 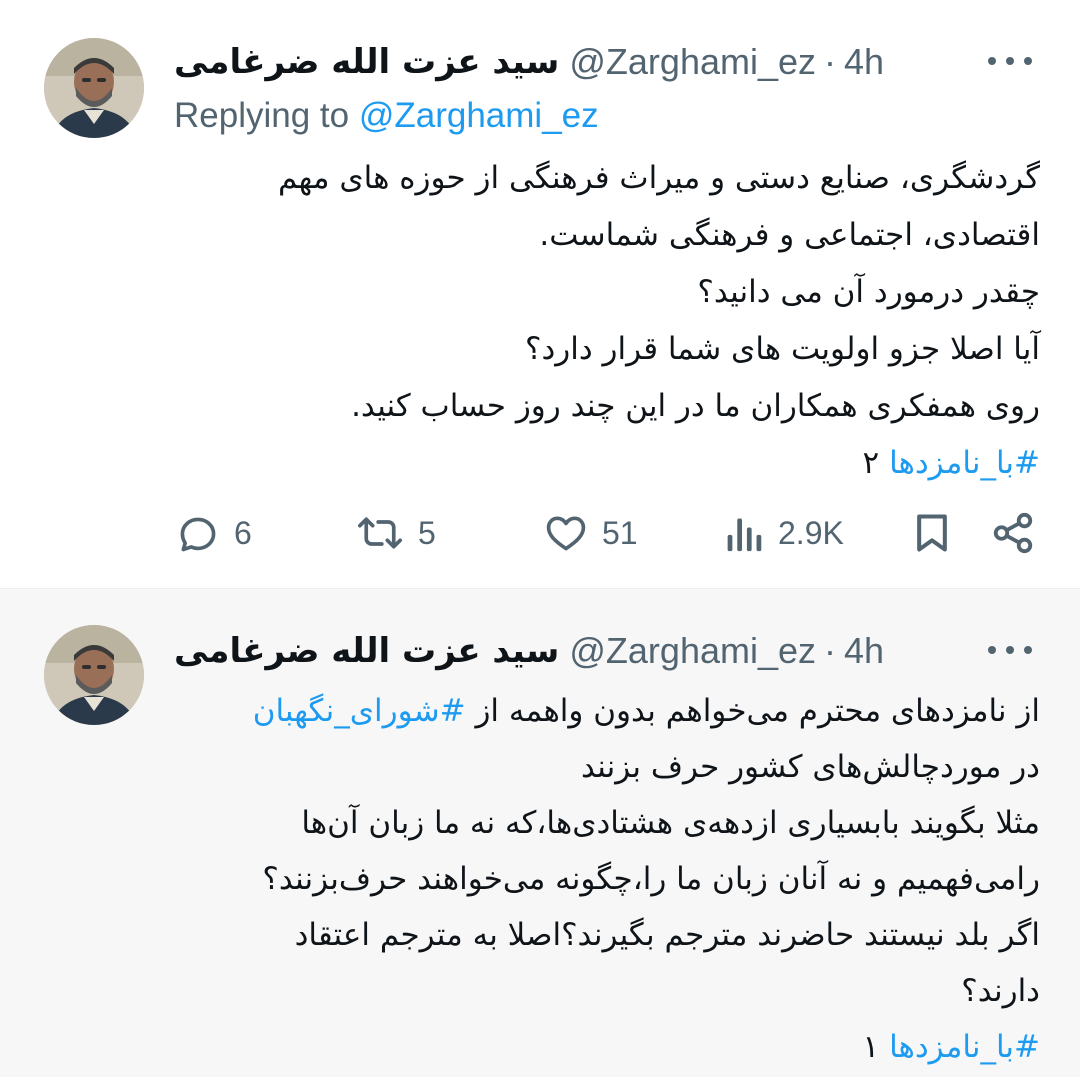 What do you see at coordinates (782, 349) in the screenshot?
I see `tweet-text-line: آیا اصلا جزو اولویت های شما قرار دارد؟` at bounding box center [782, 349].